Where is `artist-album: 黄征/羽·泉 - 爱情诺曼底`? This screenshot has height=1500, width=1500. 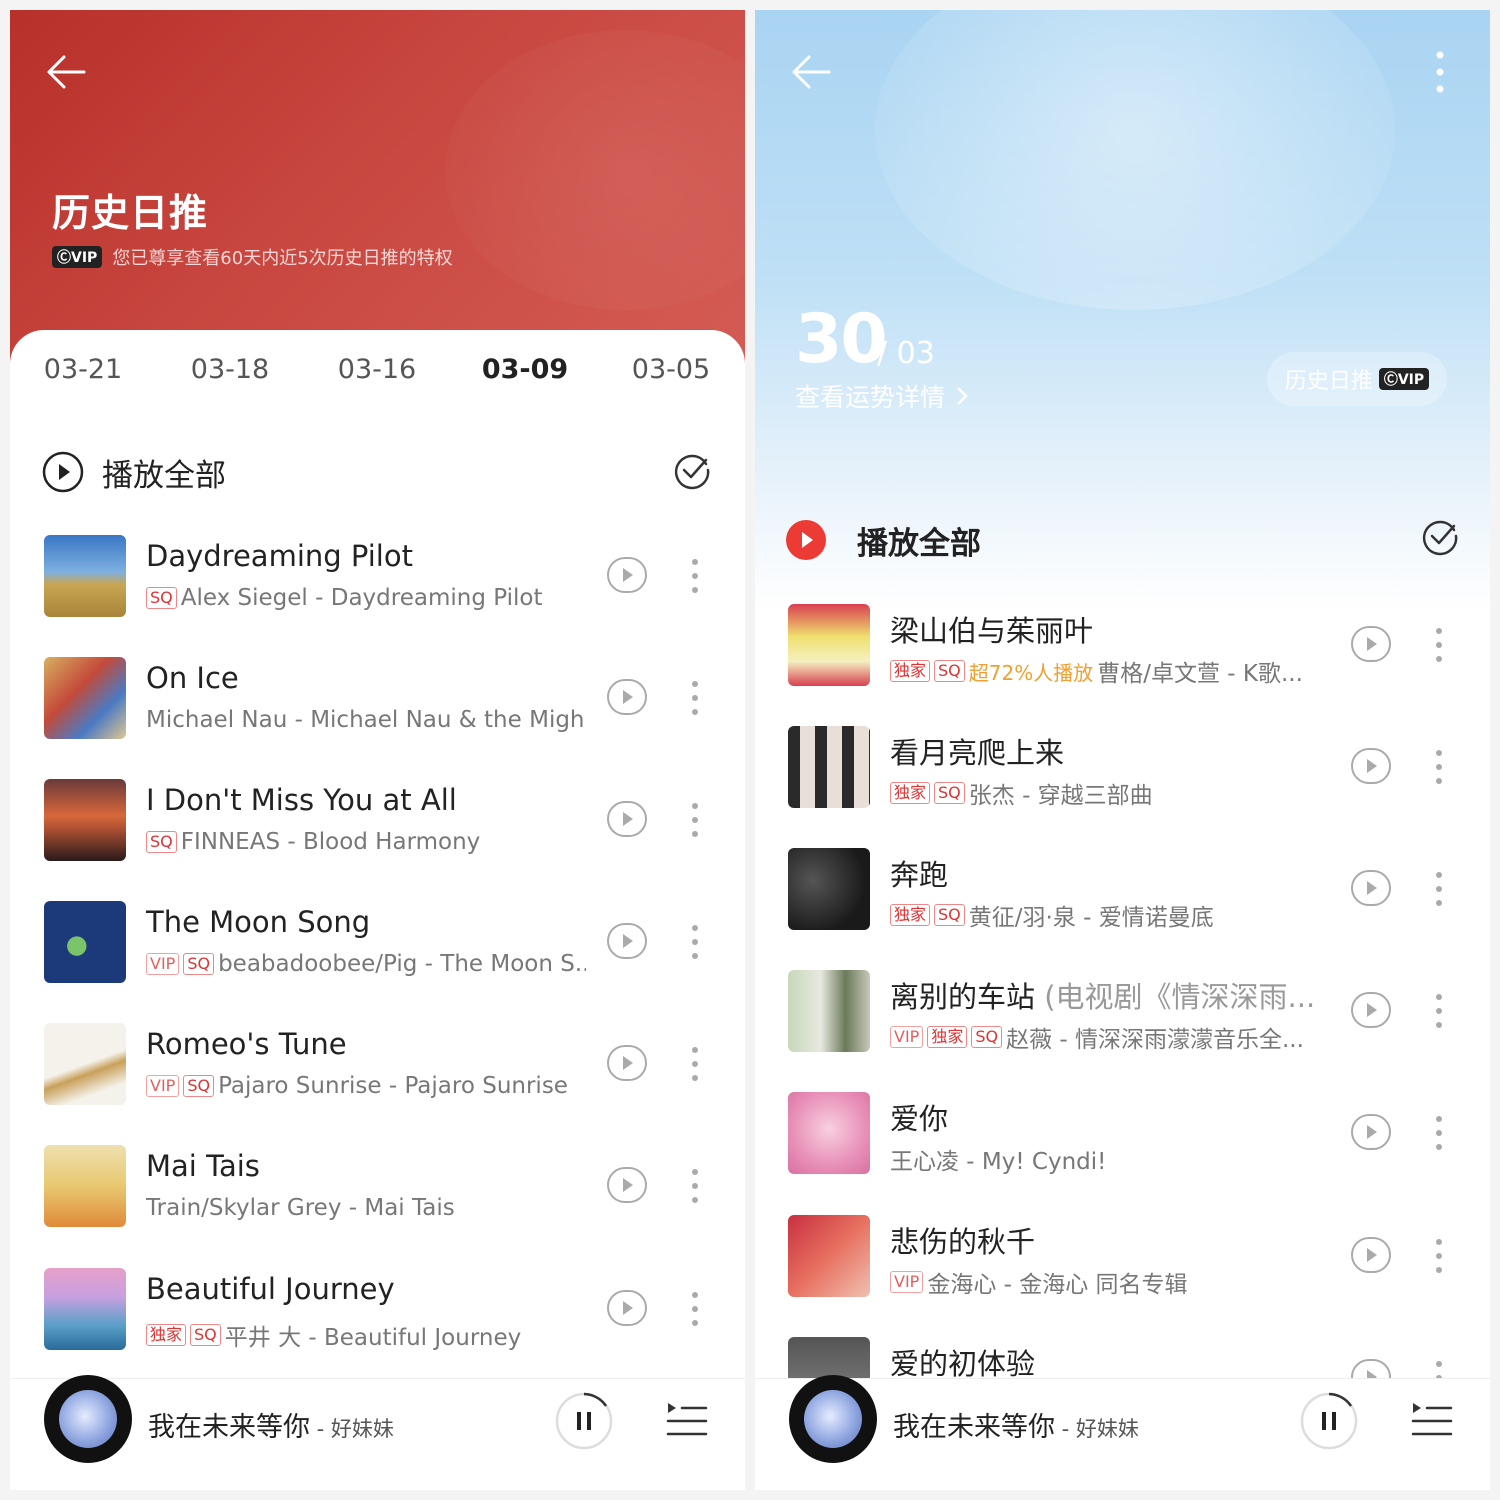 artist-album: 黄征/羽·泉 - 爱情诺曼底 is located at coordinates (1091, 918).